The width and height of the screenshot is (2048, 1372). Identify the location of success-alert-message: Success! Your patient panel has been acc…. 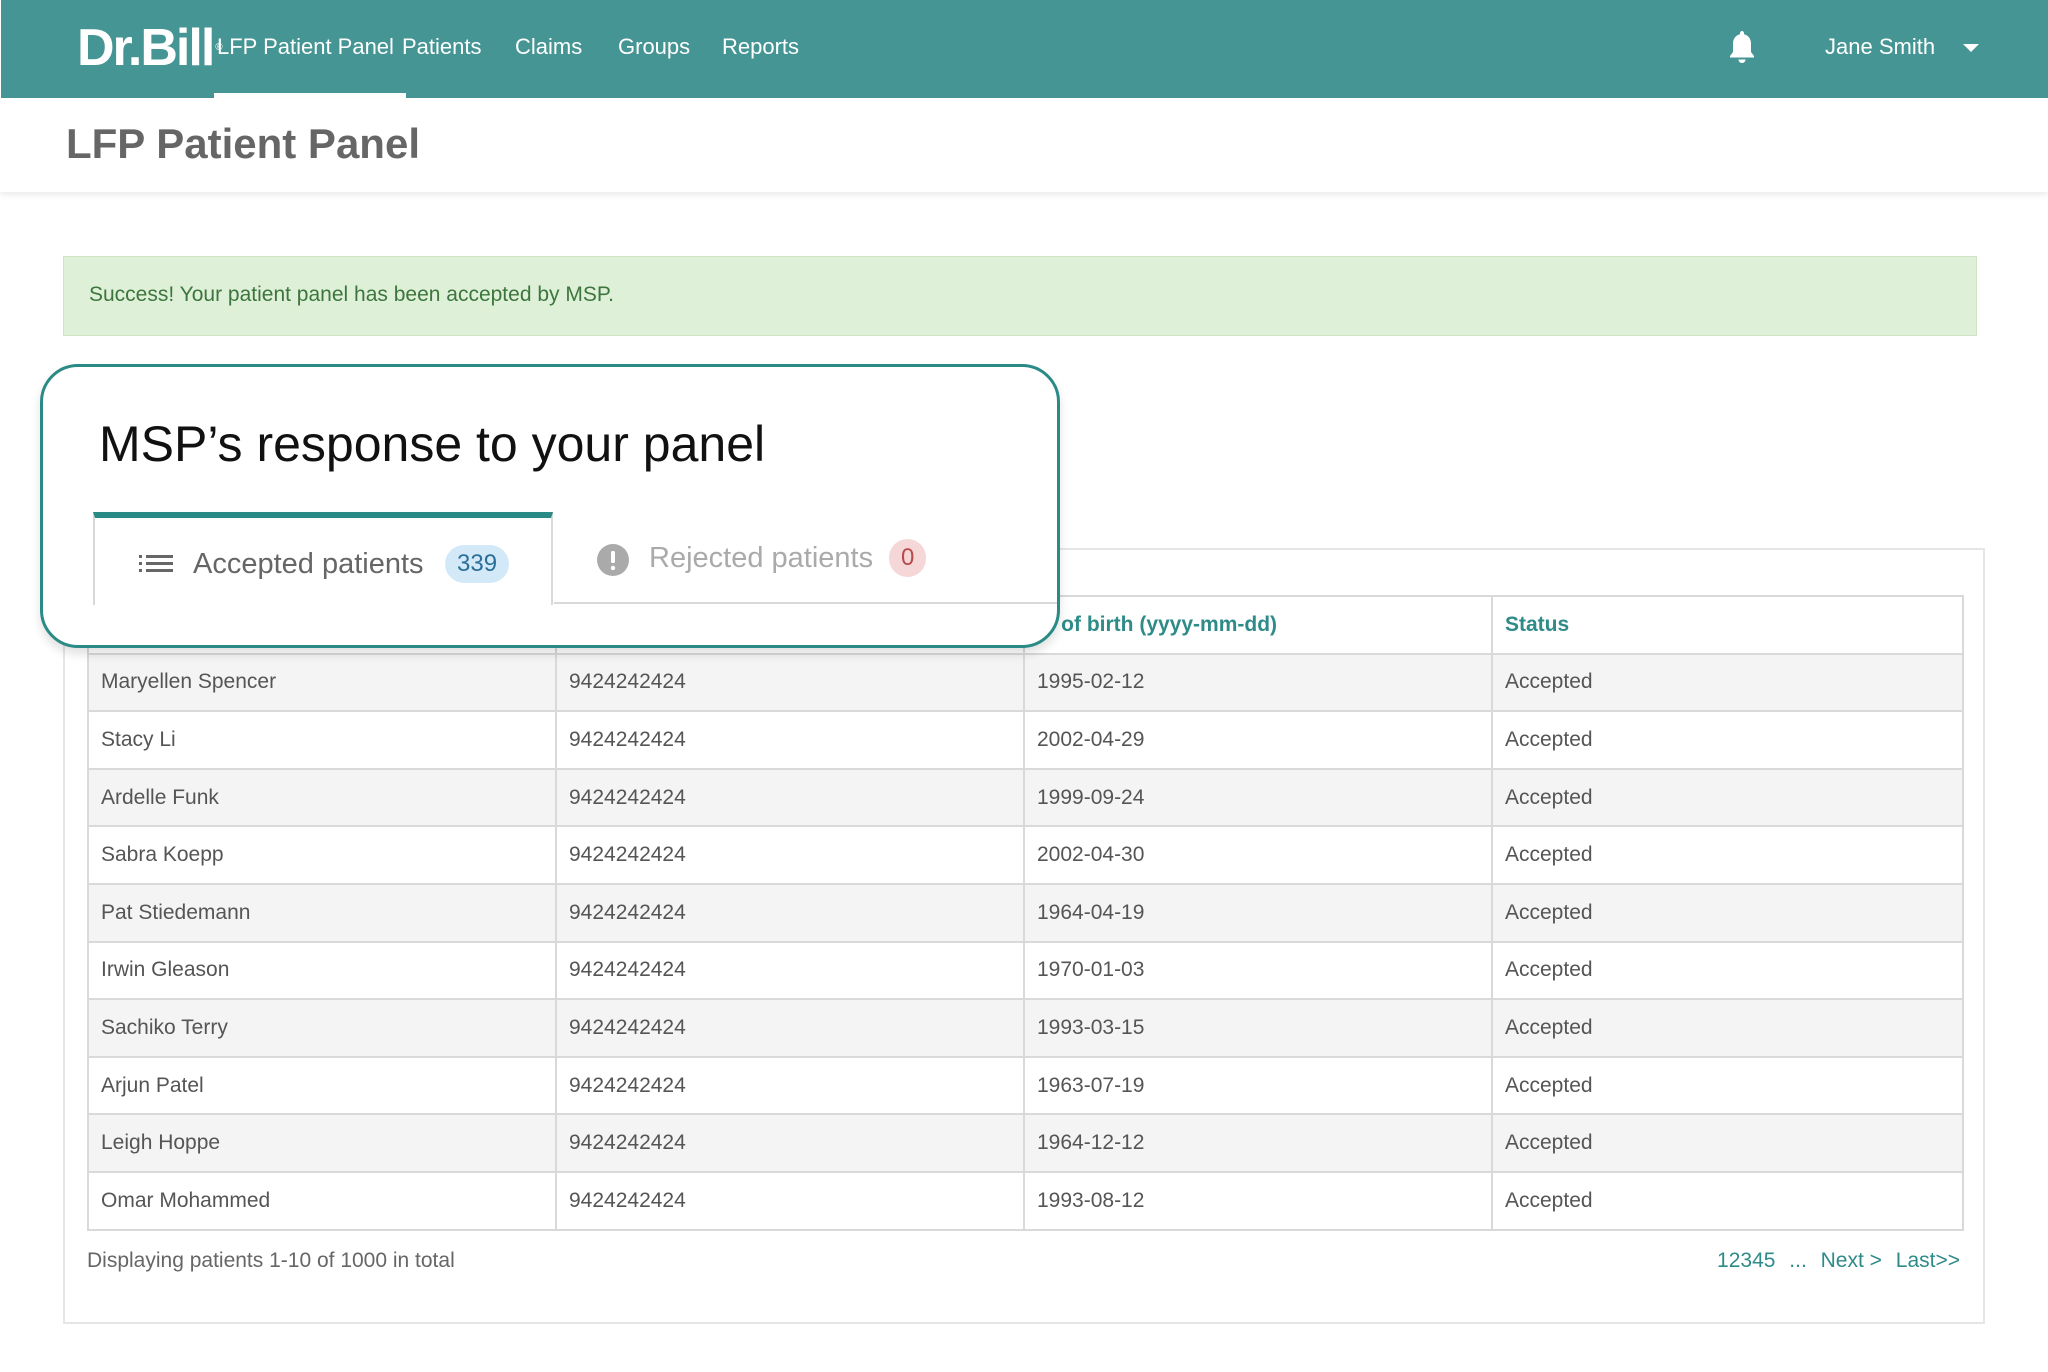
(351, 294).